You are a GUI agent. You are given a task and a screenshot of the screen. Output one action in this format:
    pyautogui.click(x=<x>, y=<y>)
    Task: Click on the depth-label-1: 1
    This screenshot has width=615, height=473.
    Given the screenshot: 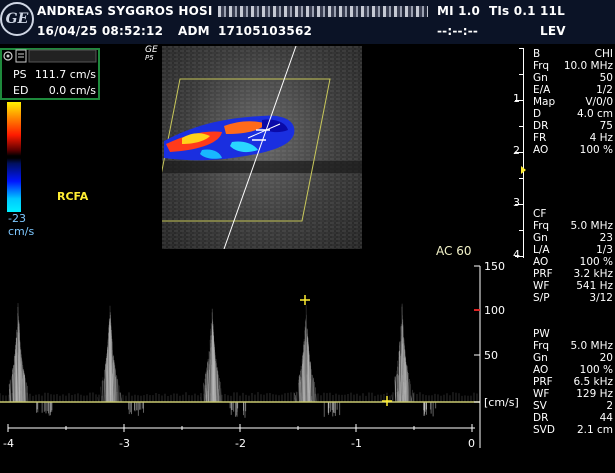 What is the action you would take?
    pyautogui.click(x=516, y=98)
    